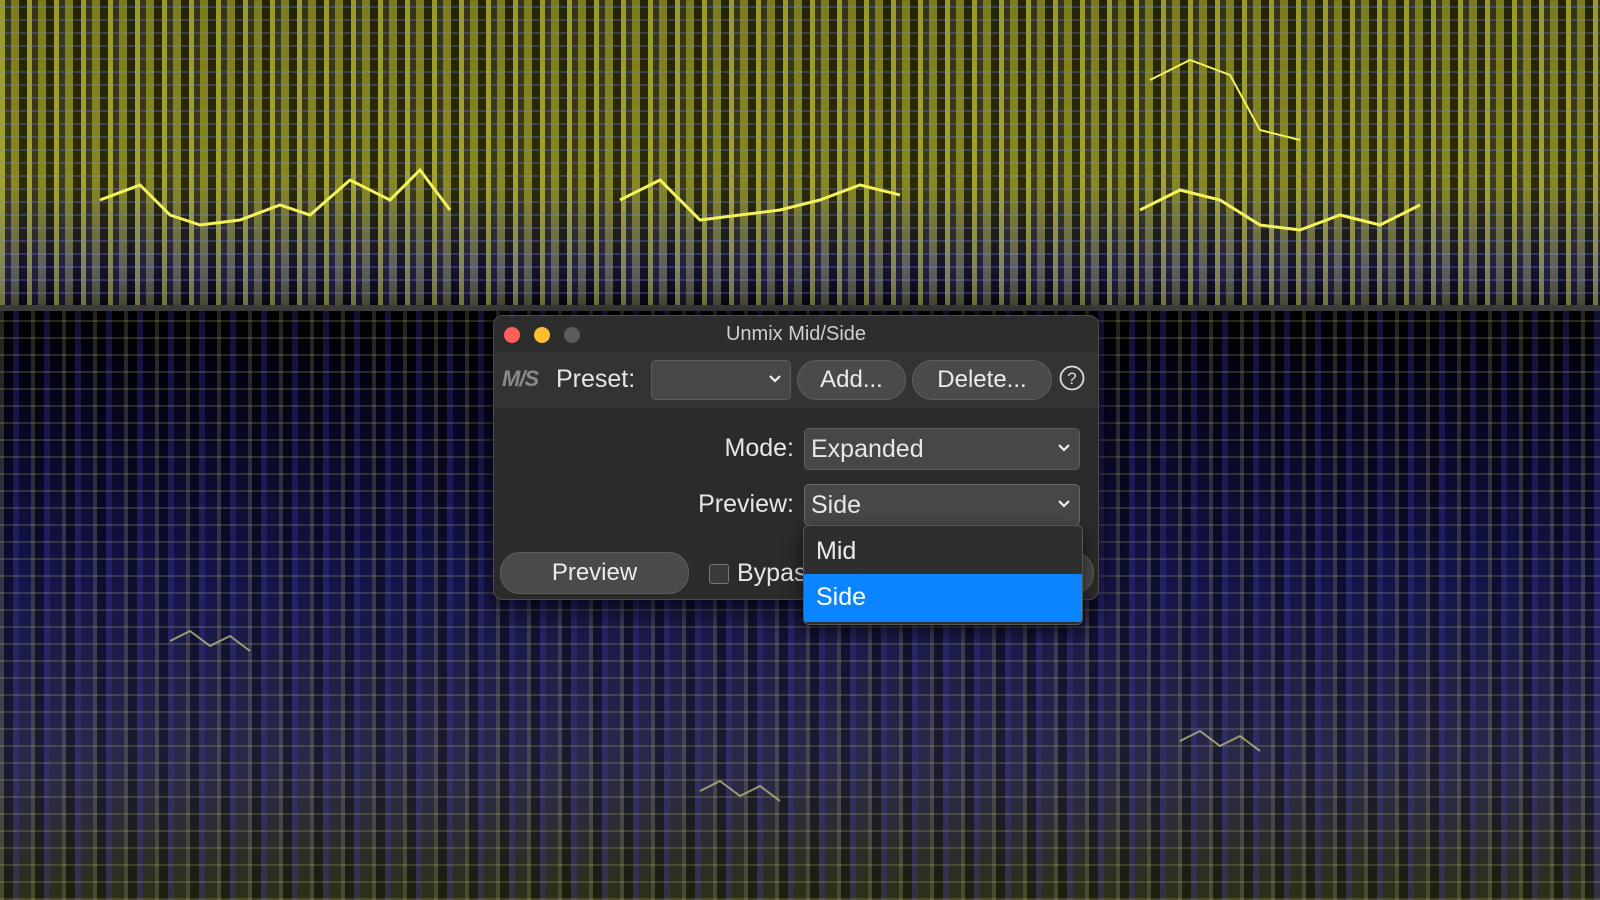 Image resolution: width=1600 pixels, height=900 pixels. What do you see at coordinates (746, 504) in the screenshot?
I see `preview-mode-label: Preview:` at bounding box center [746, 504].